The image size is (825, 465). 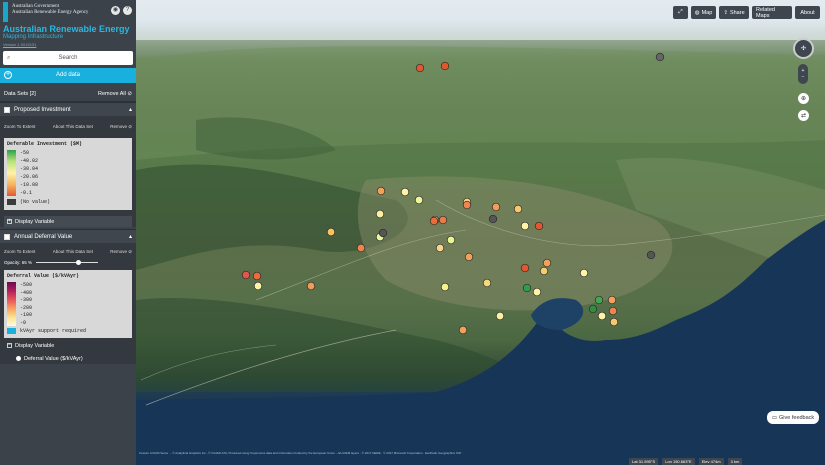 What do you see at coordinates (9, 58) in the screenshot?
I see `search-icon: ⌕` at bounding box center [9, 58].